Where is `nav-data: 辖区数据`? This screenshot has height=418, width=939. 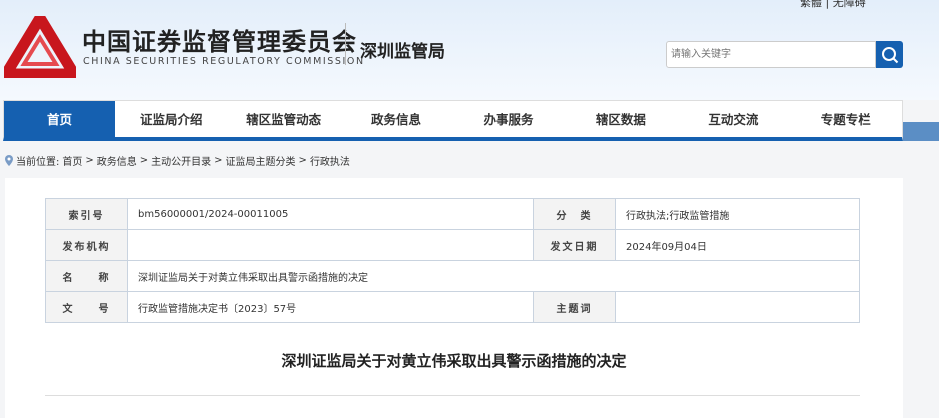
nav-data: 辖区数据 is located at coordinates (621, 119).